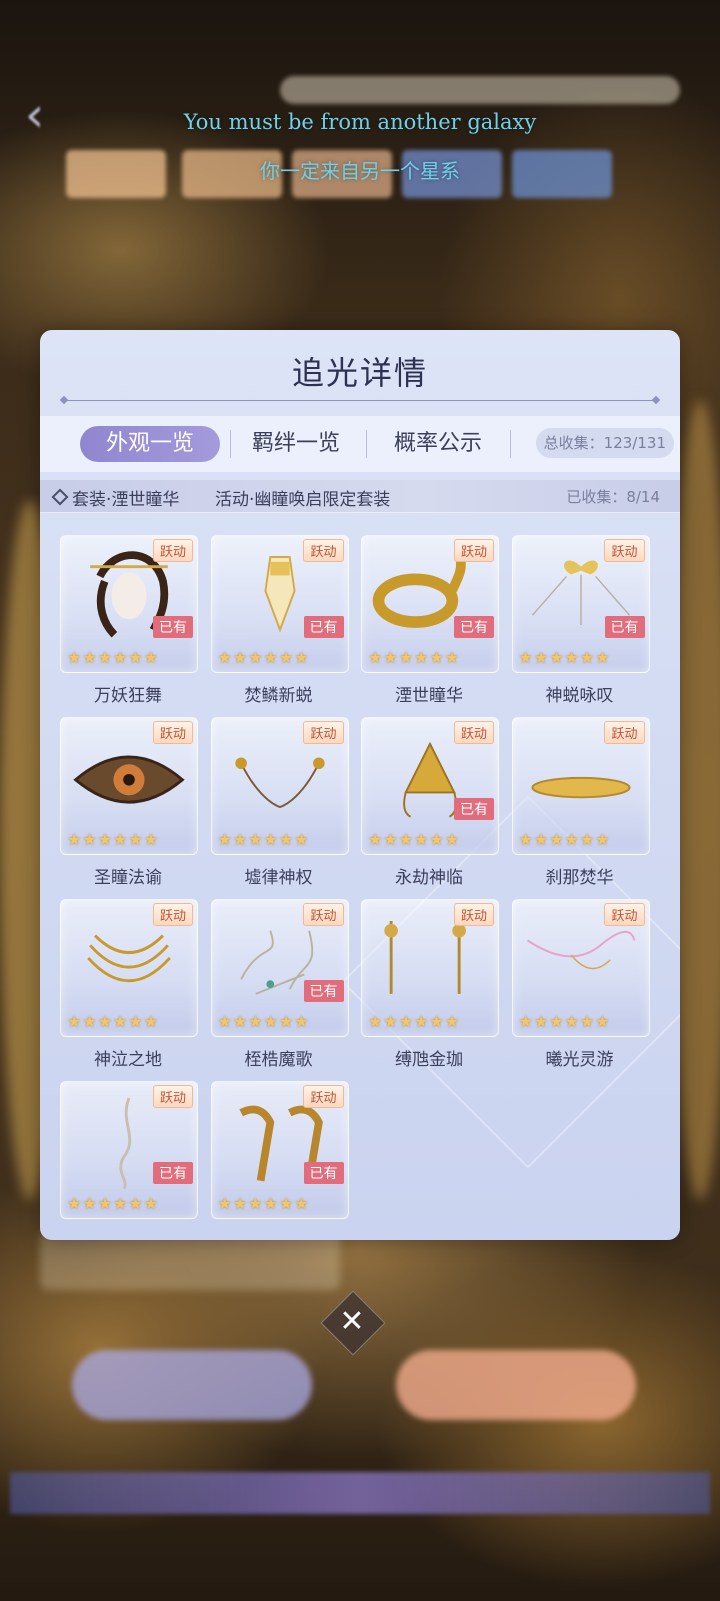 Image resolution: width=720 pixels, height=1601 pixels. Describe the element at coordinates (303, 500) in the screenshot. I see `suit-source: 活动·幽瞳唤启限定套装` at that location.